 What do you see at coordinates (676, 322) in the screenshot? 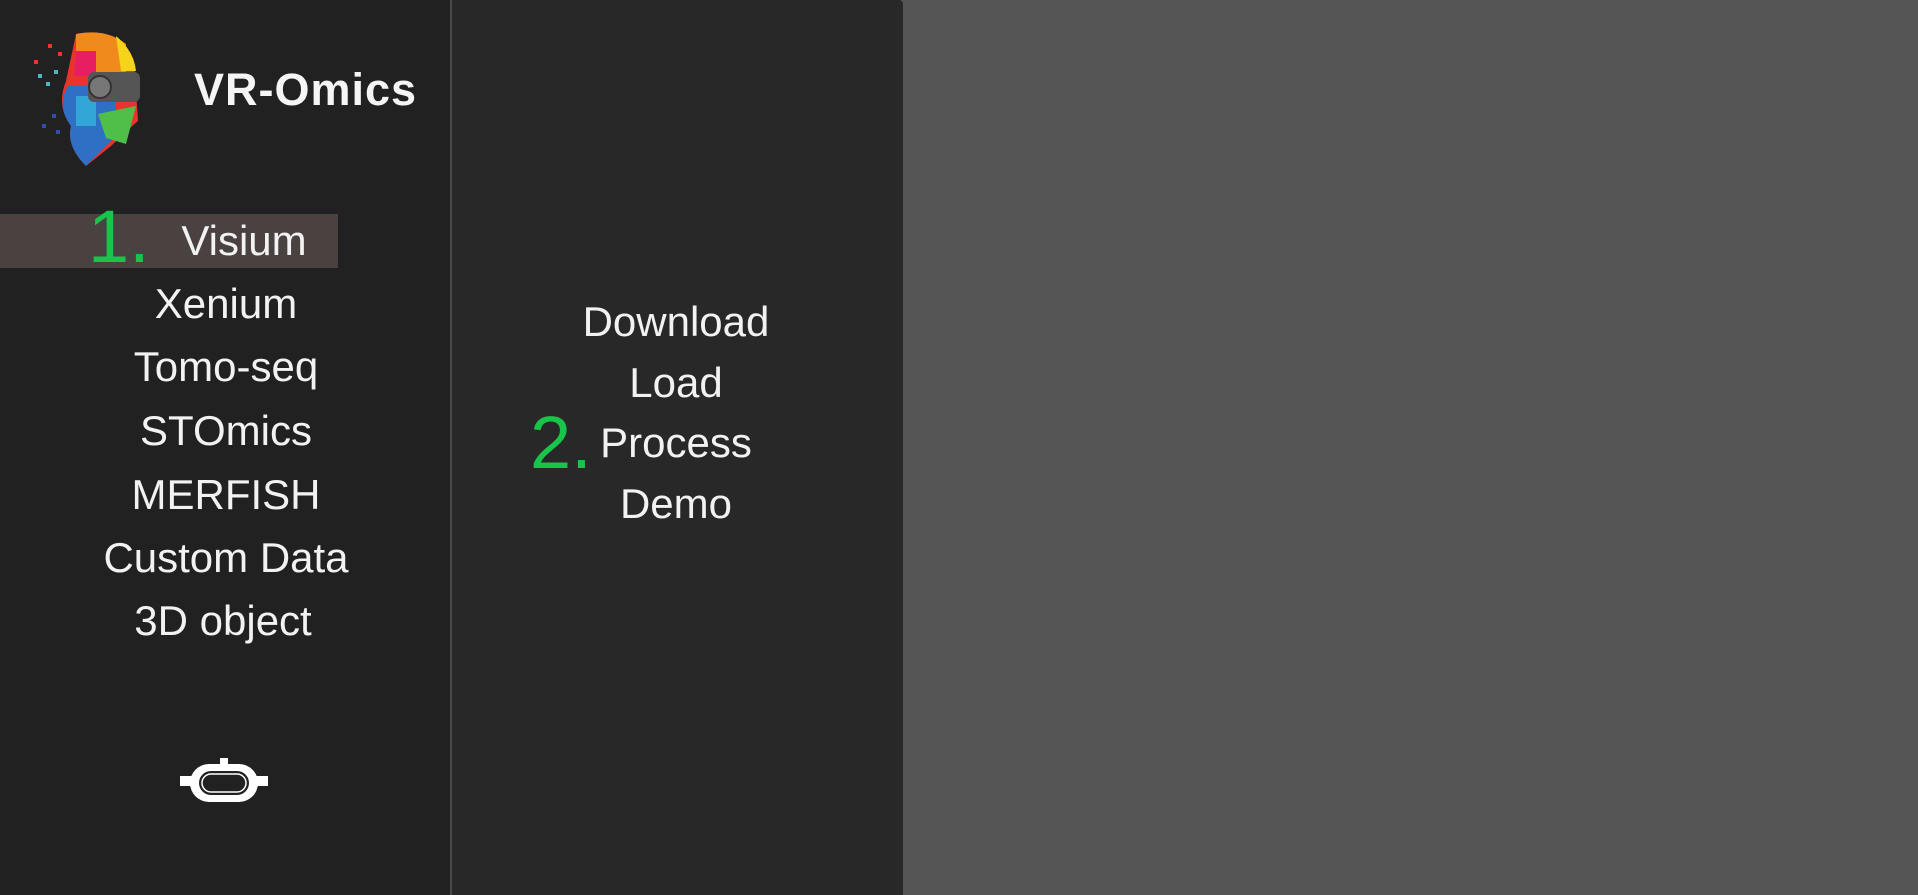
I see `submenu-item-download: Download` at bounding box center [676, 322].